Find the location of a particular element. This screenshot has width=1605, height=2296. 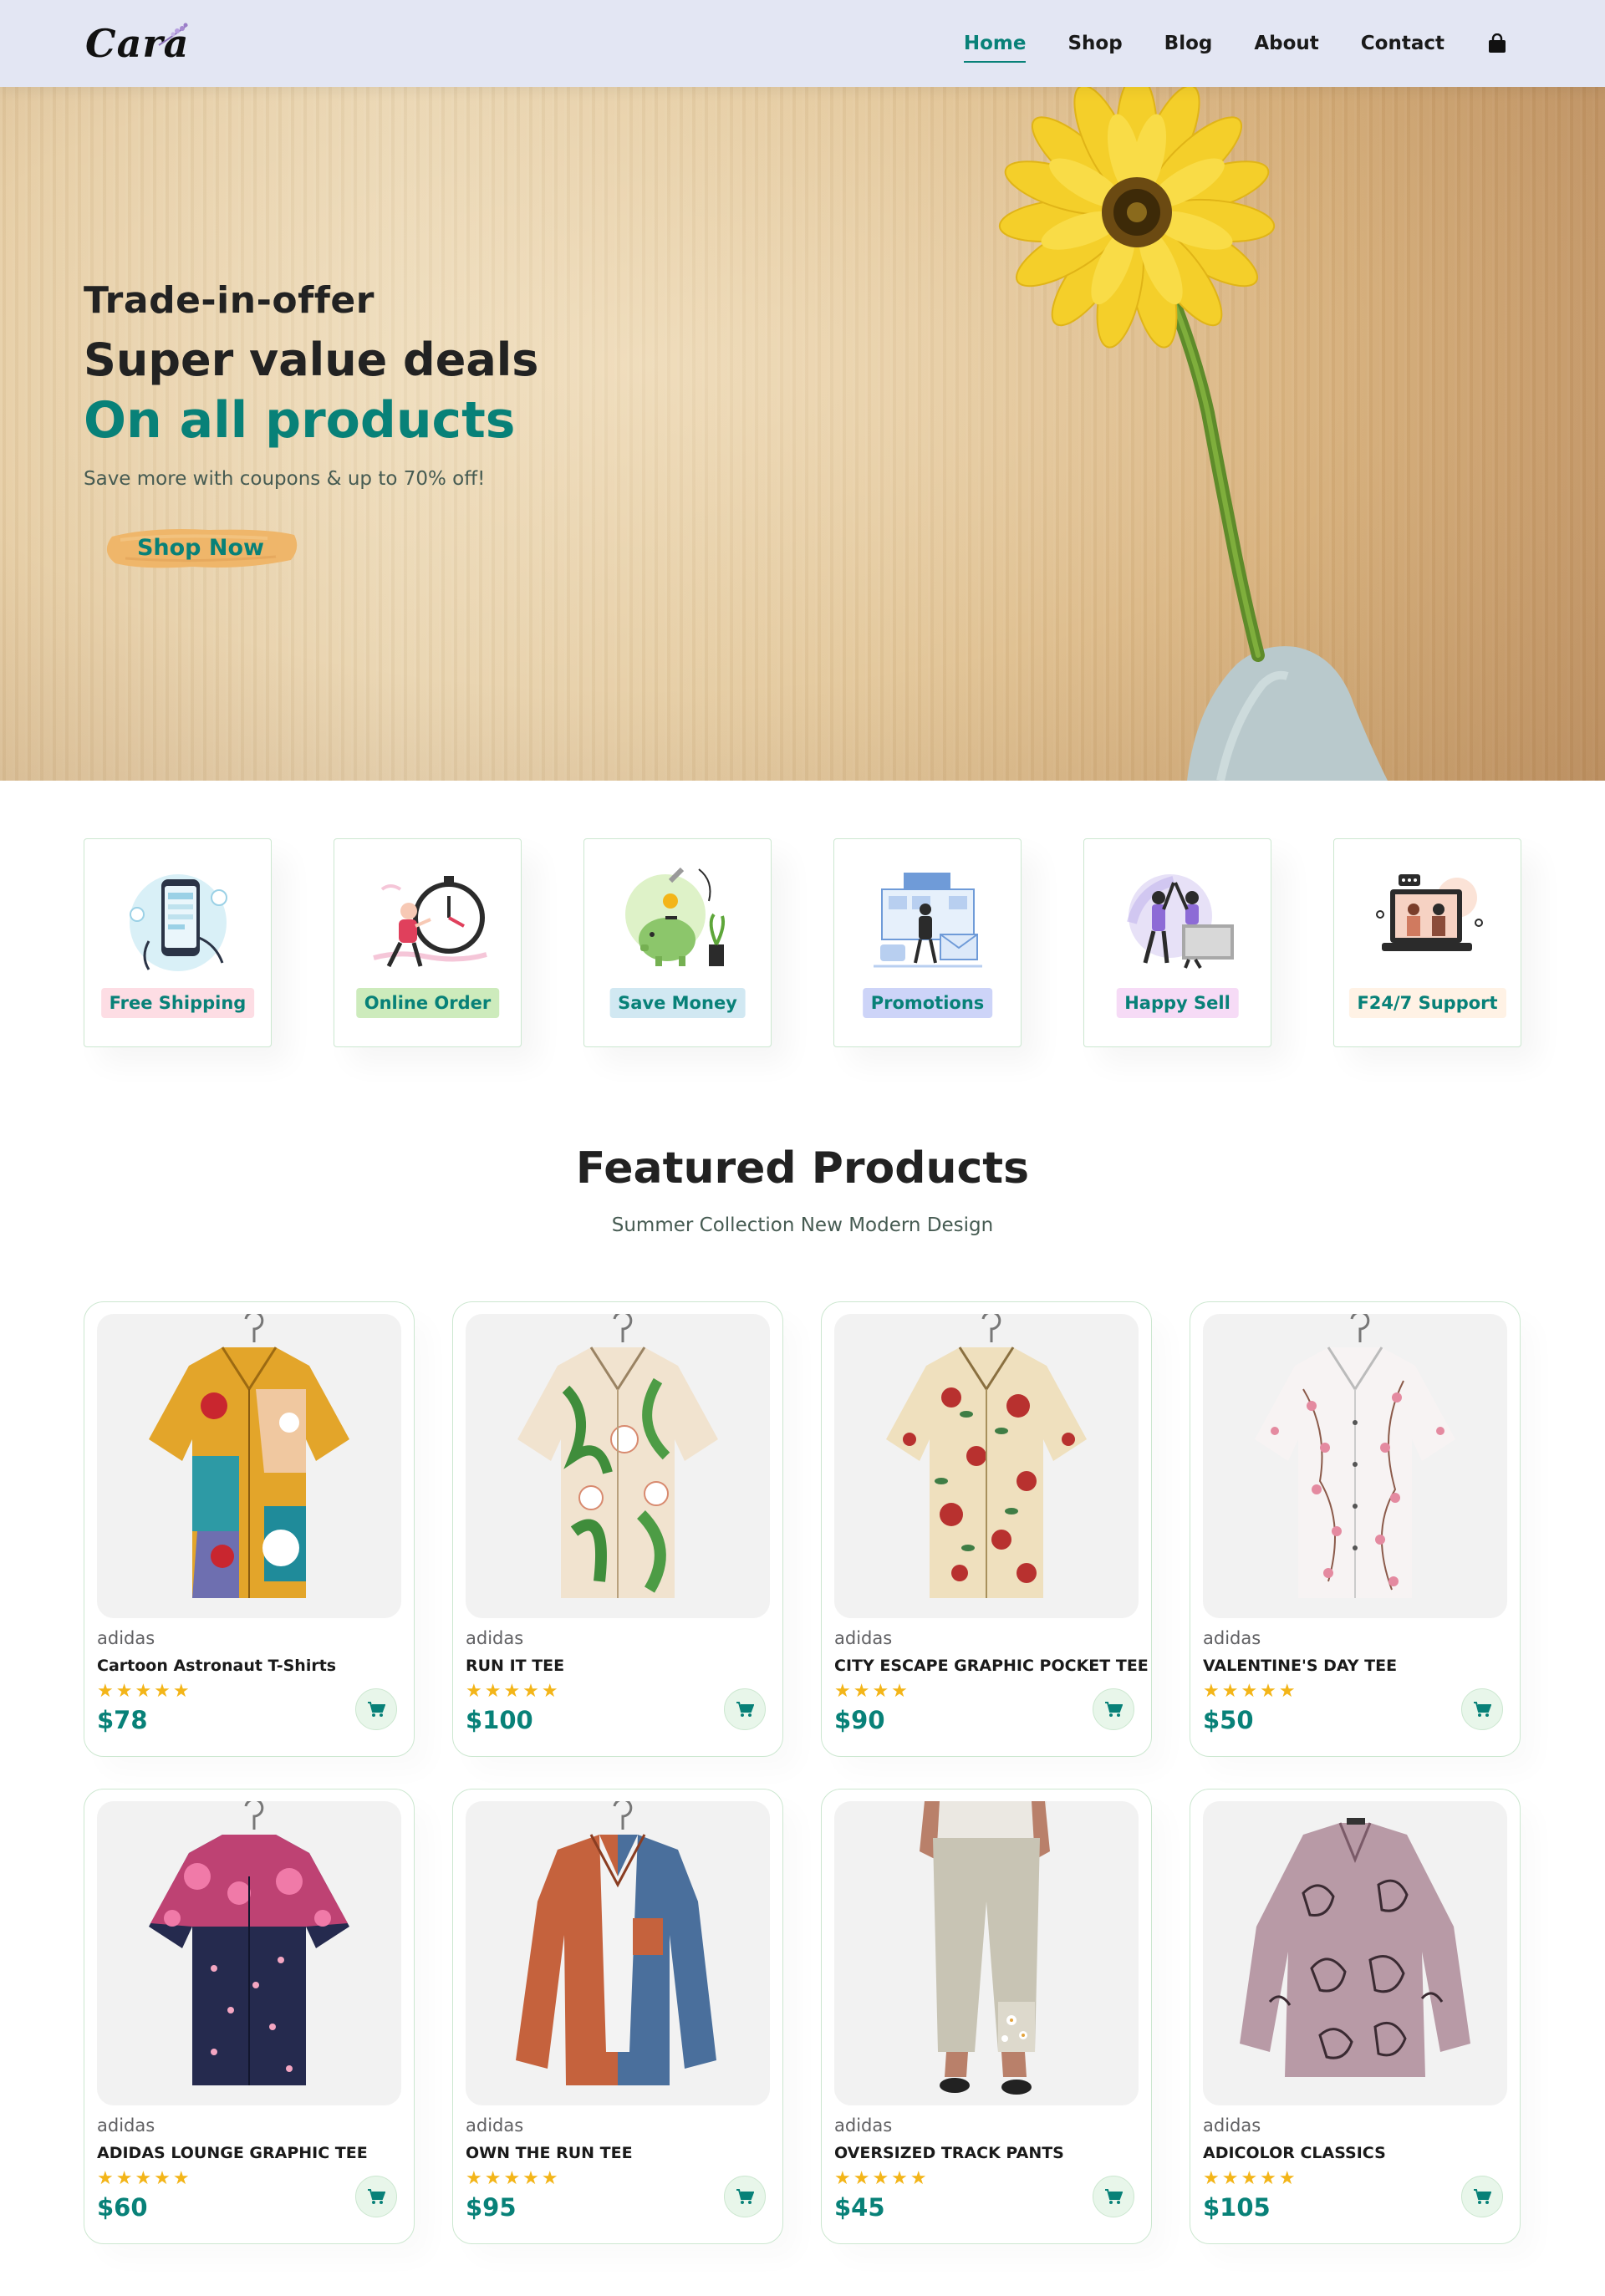

feature-label: Happy Sell is located at coordinates (1177, 1003).